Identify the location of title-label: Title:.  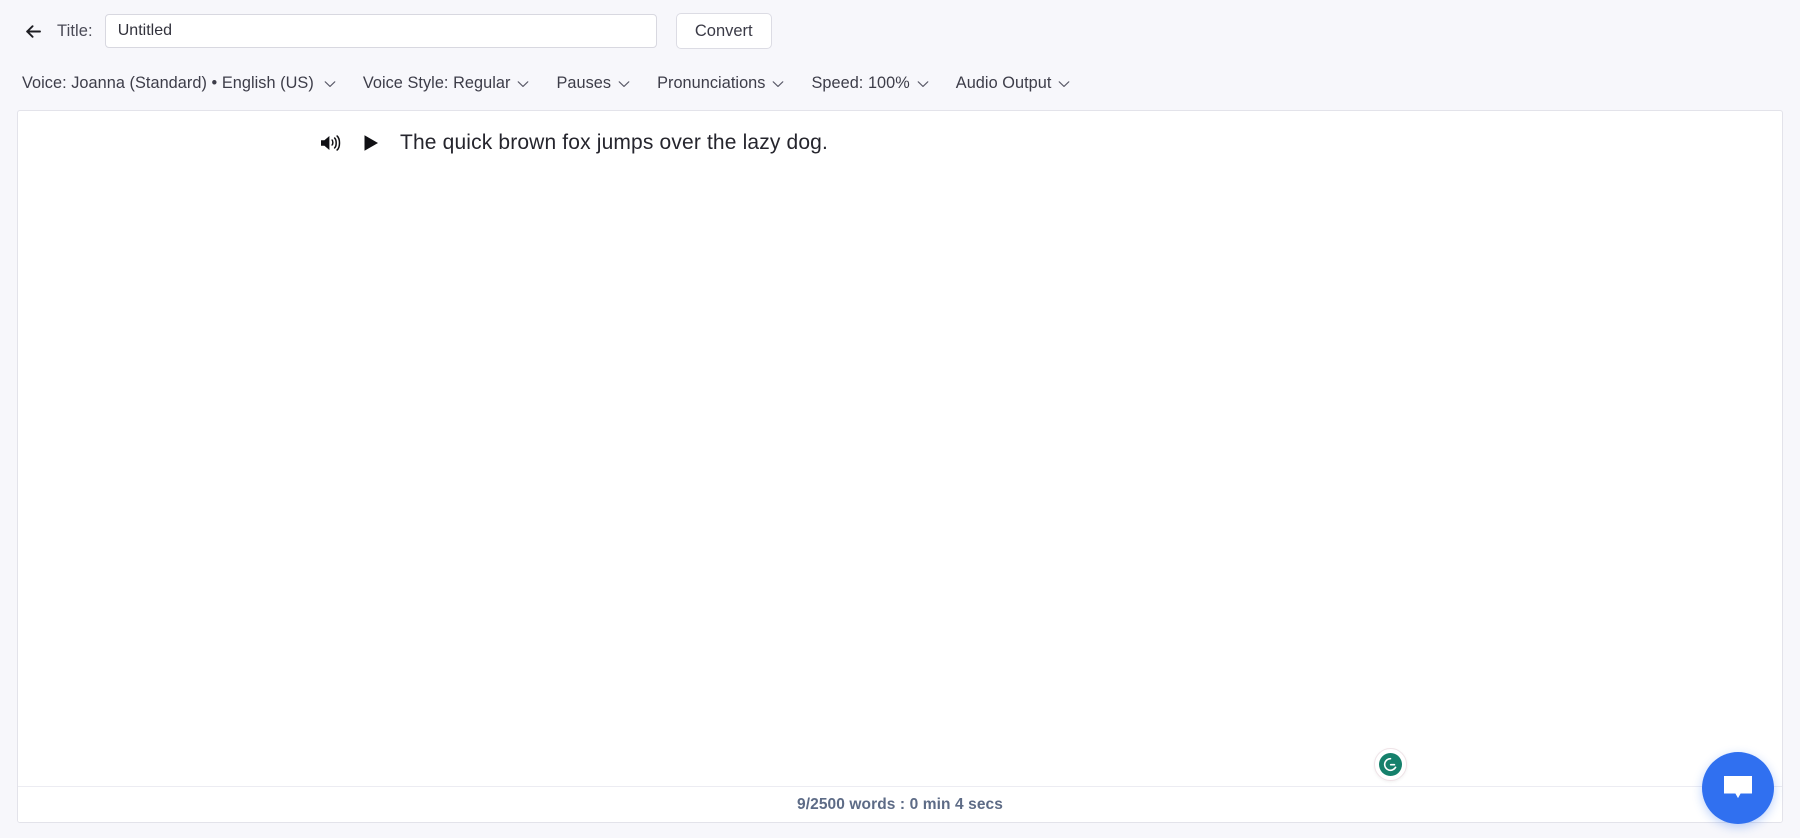
(75, 30).